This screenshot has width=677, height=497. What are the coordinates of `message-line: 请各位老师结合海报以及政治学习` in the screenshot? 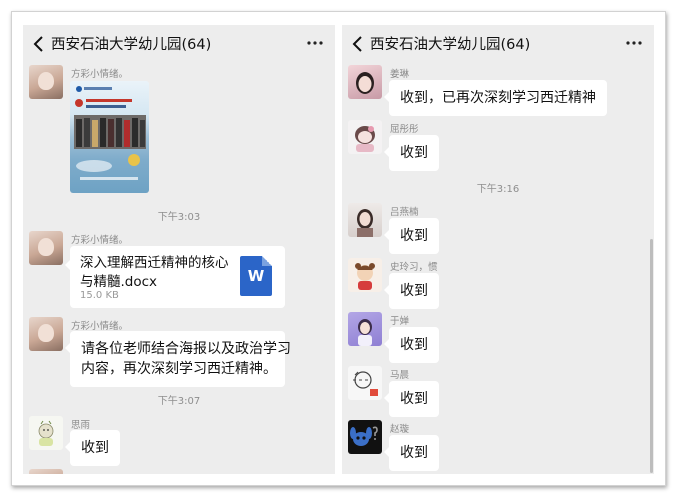 It's located at (186, 349).